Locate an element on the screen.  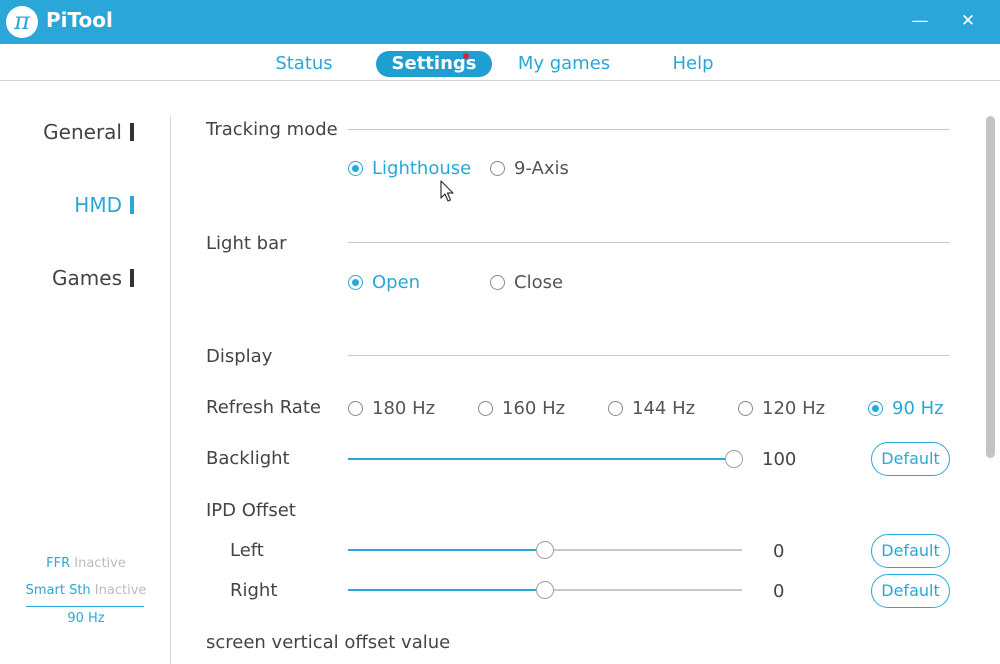
tracking-lighthouse-radio: Lighthouse is located at coordinates (409, 168).